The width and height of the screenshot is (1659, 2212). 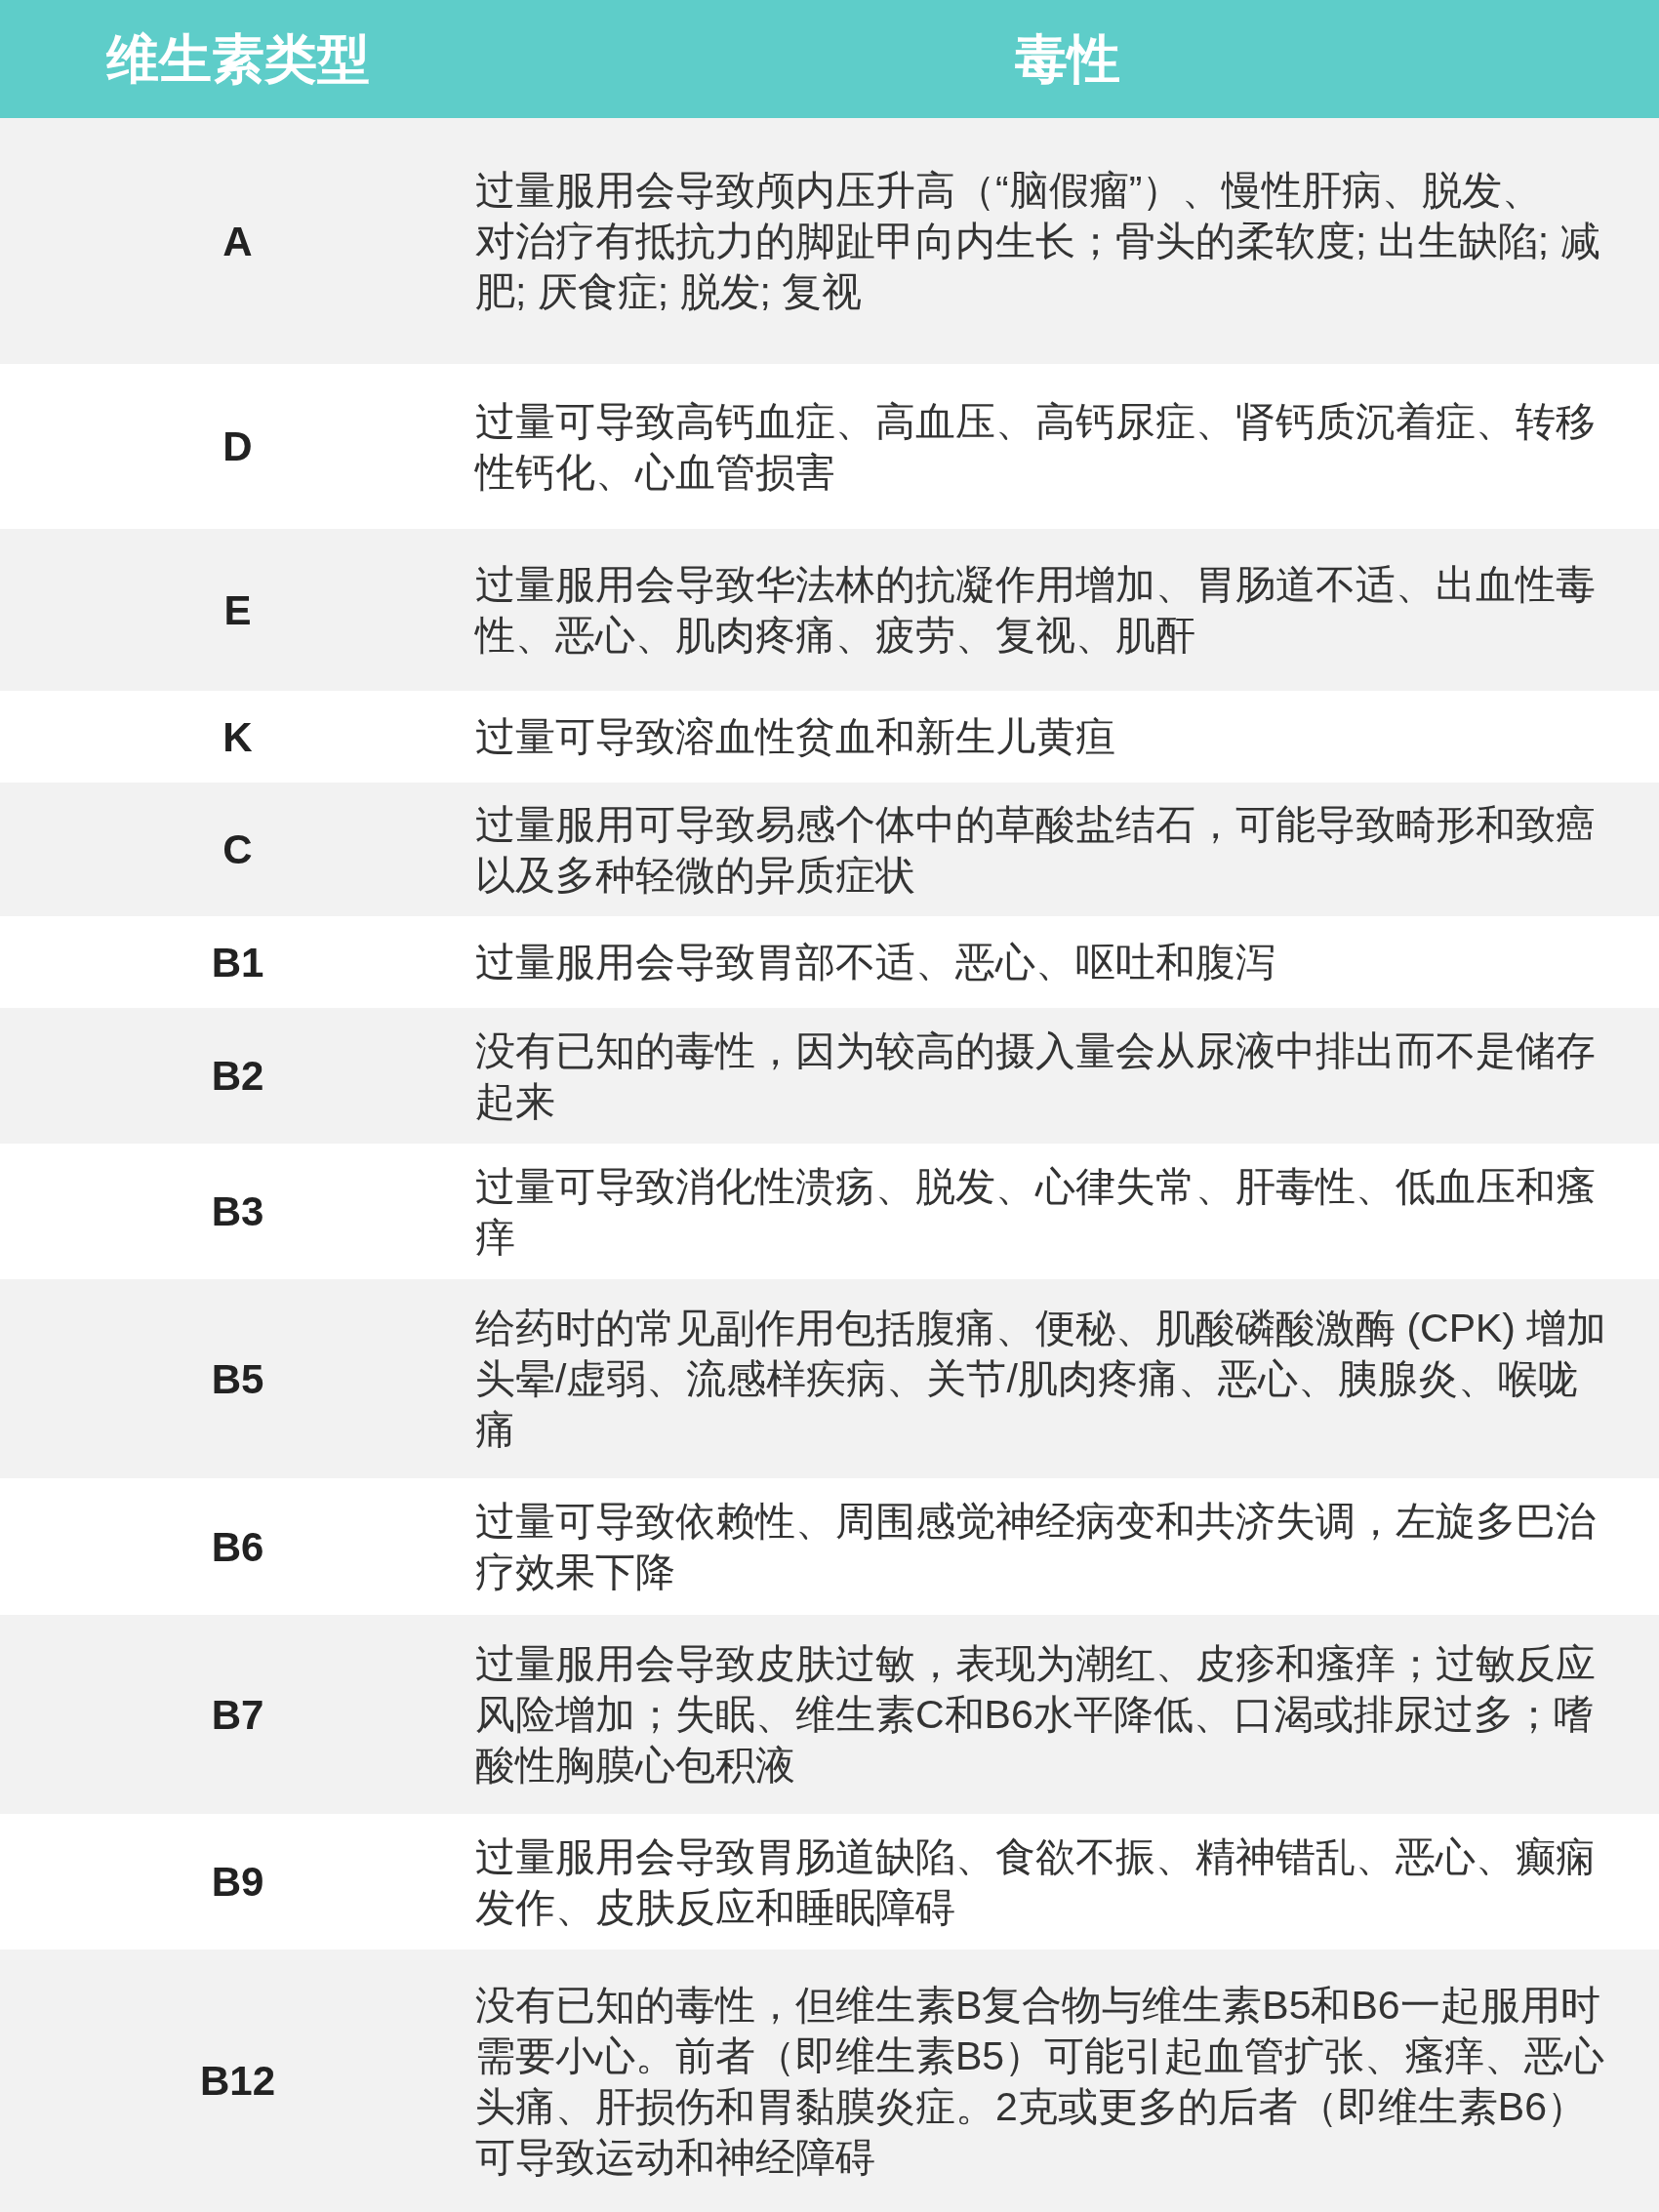 What do you see at coordinates (237, 2082) in the screenshot?
I see `vitamin-type: B12` at bounding box center [237, 2082].